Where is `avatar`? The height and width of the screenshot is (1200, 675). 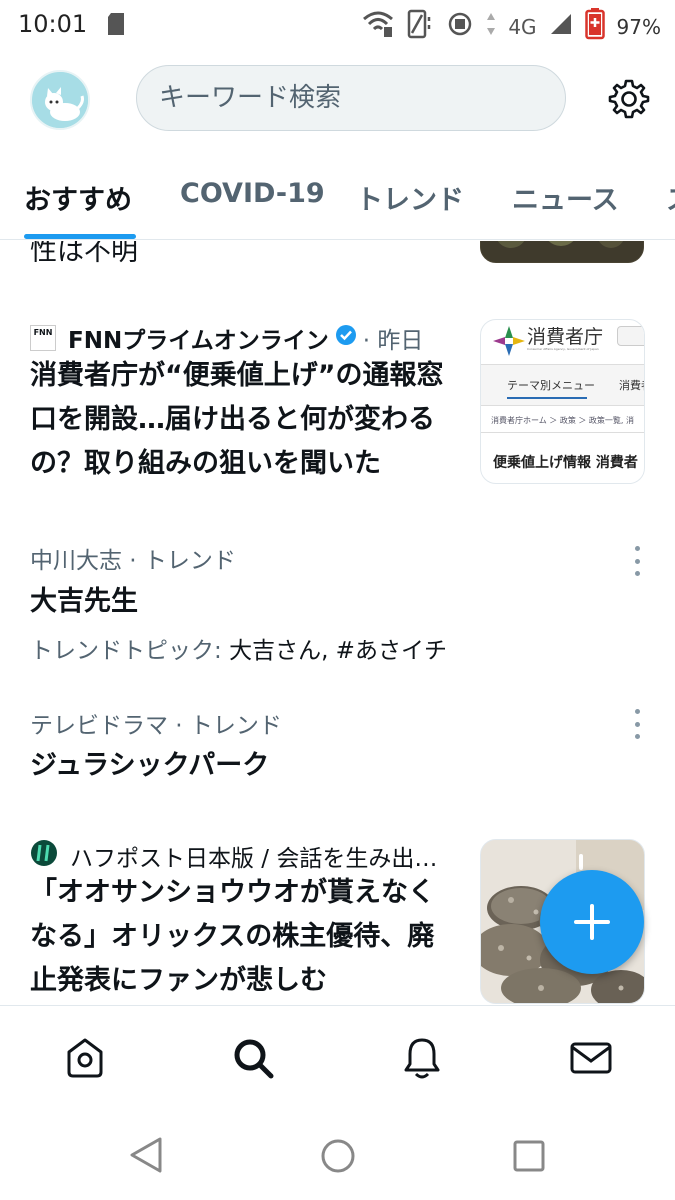 avatar is located at coordinates (60, 100).